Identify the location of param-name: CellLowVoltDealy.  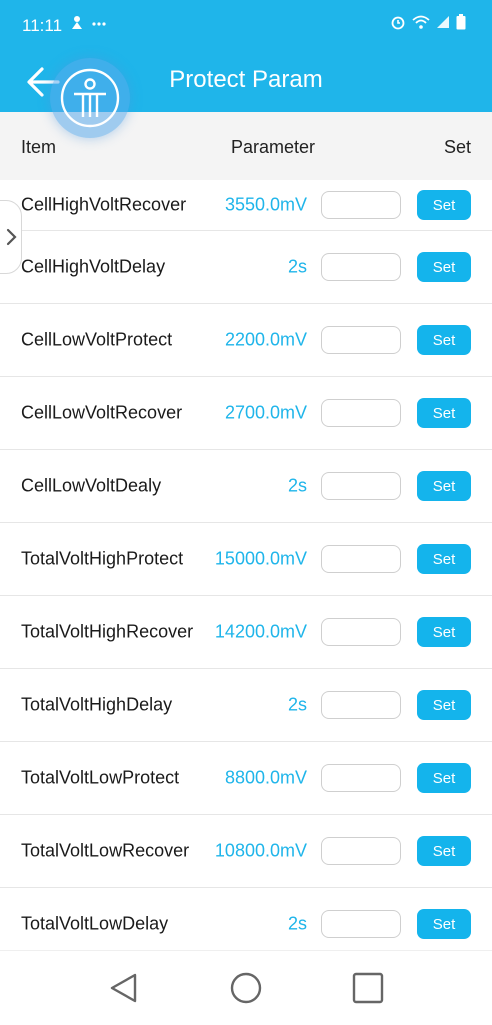
(91, 485).